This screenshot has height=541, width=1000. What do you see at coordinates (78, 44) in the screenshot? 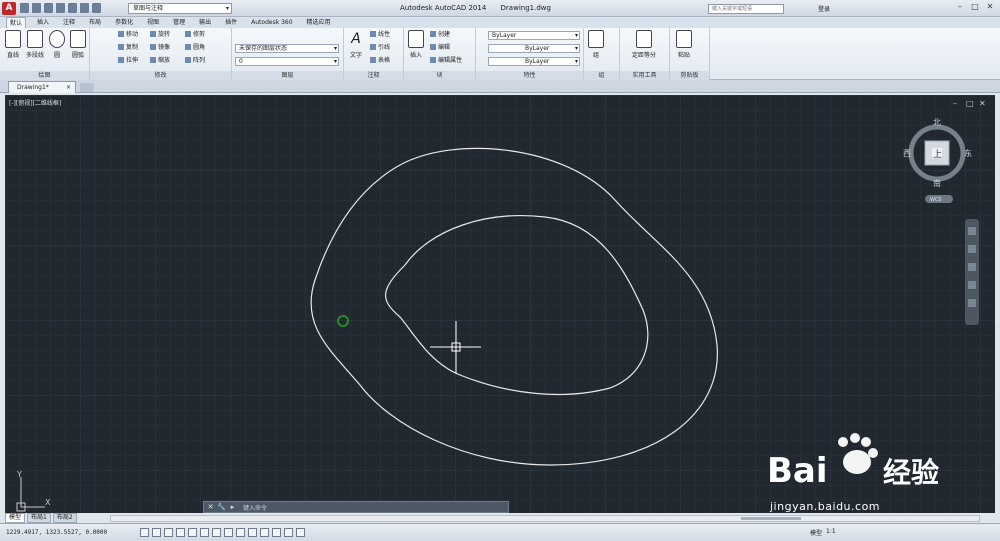
I see `arc-button: 圆弧` at bounding box center [78, 44].